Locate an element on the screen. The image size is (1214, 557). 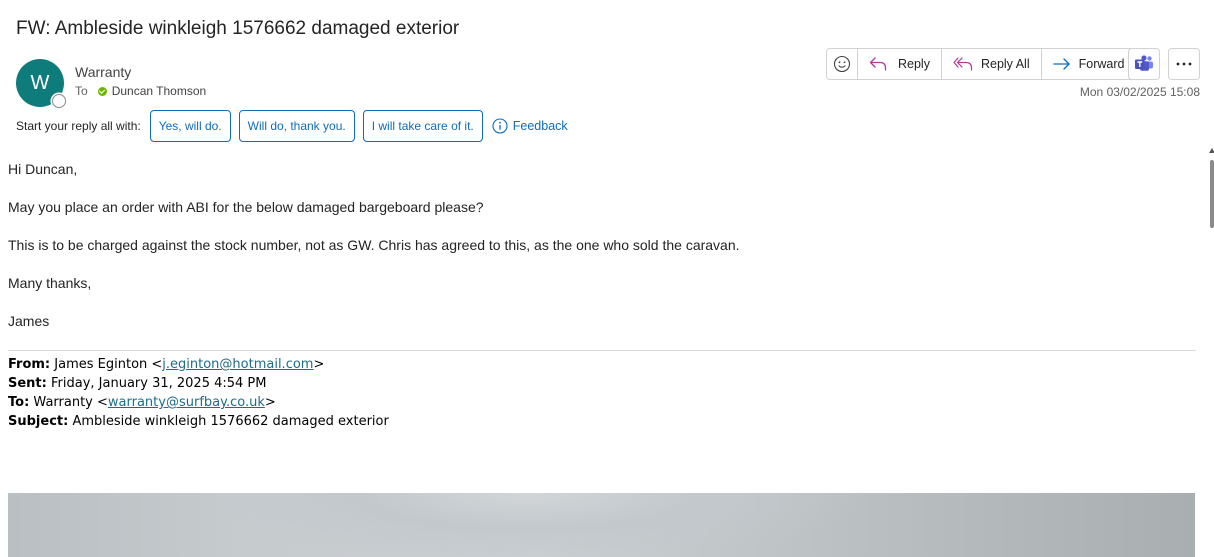
from-email-link: j.eginton@hotmail.com is located at coordinates (237, 364).